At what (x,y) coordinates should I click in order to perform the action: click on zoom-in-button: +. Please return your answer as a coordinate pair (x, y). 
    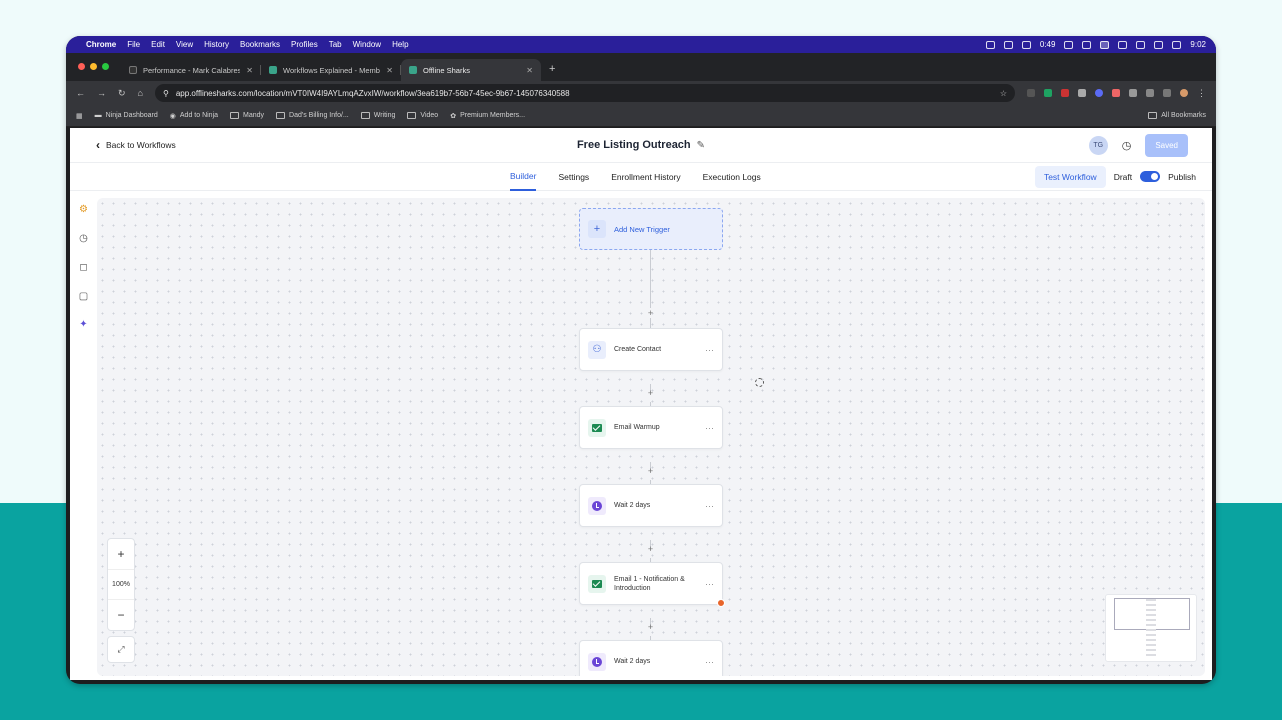
    Looking at the image, I should click on (121, 554).